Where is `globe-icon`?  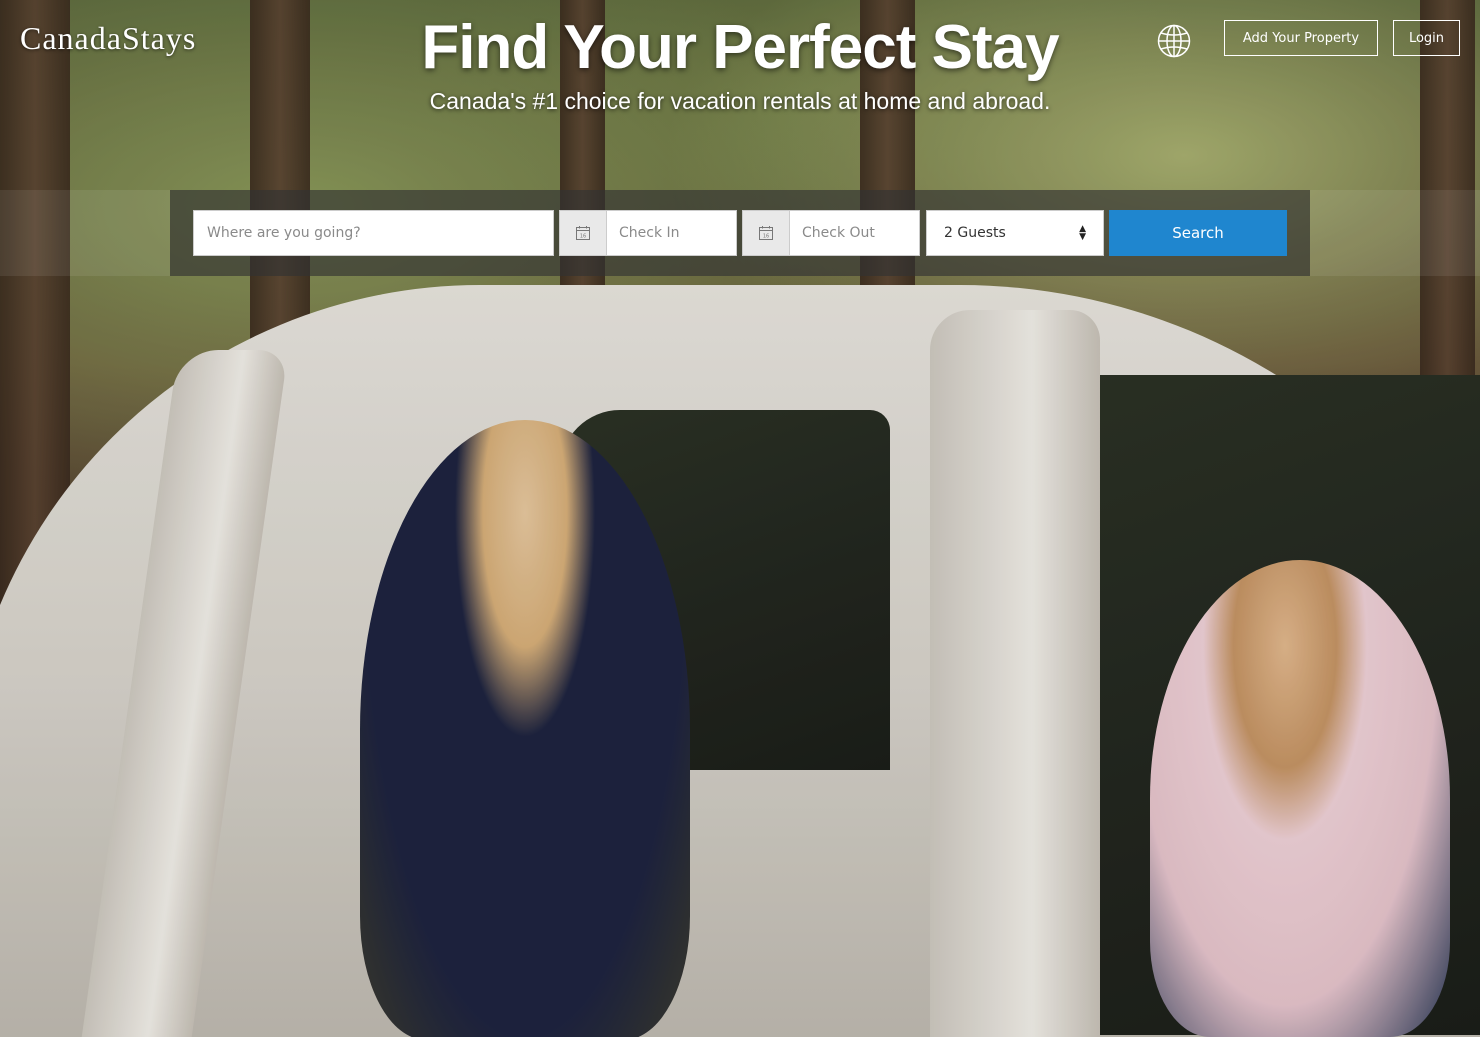
globe-icon is located at coordinates (1174, 41).